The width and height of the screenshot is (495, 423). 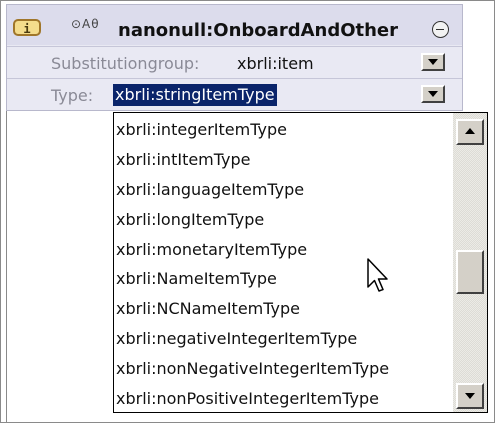 I want to click on scroll-up-button, so click(x=470, y=132).